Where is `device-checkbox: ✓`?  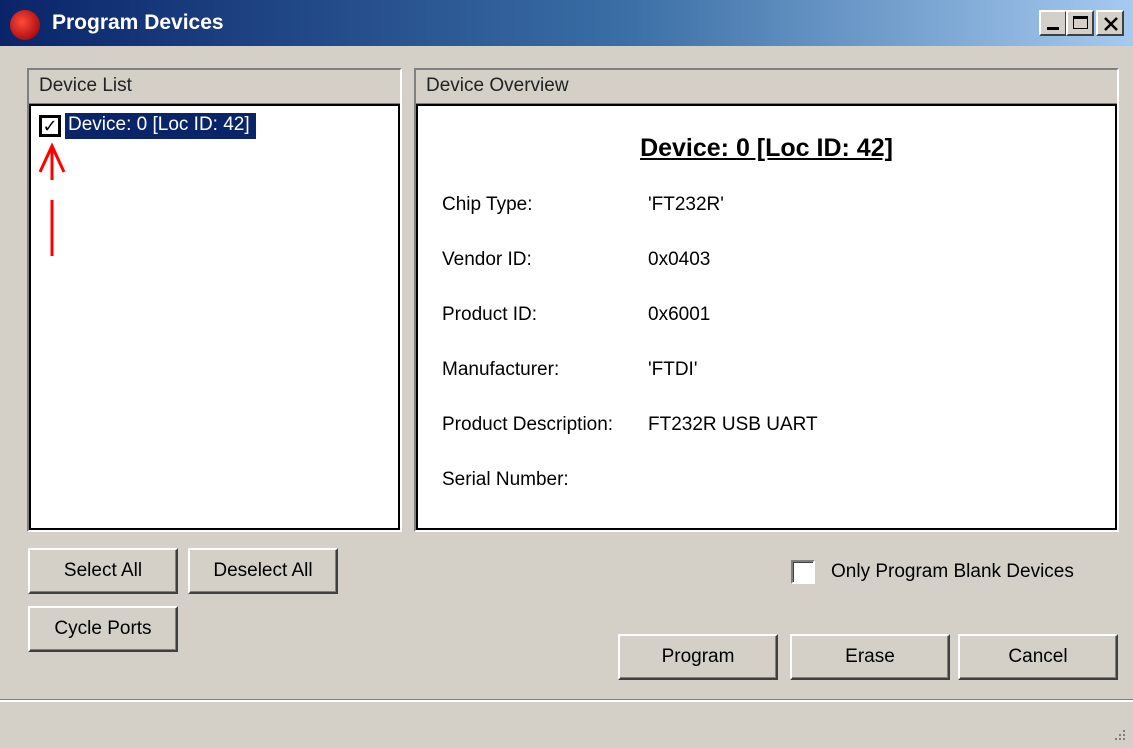
device-checkbox: ✓ is located at coordinates (50, 126).